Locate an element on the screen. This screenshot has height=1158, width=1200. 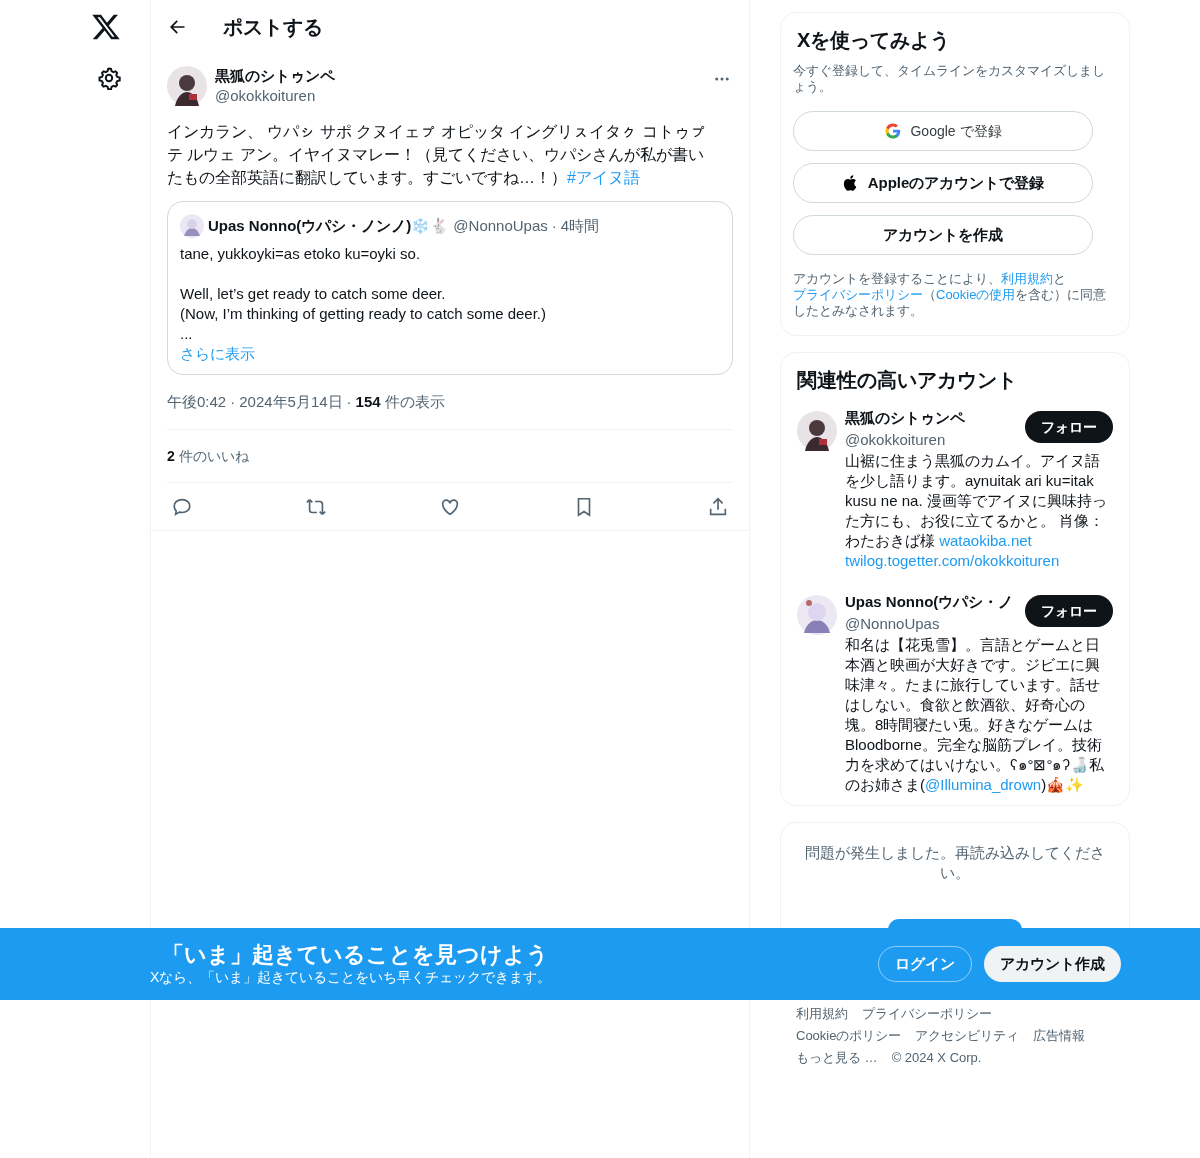
error-message: 問題が発生しました。再読み込みしてください。 is located at coordinates (955, 863).